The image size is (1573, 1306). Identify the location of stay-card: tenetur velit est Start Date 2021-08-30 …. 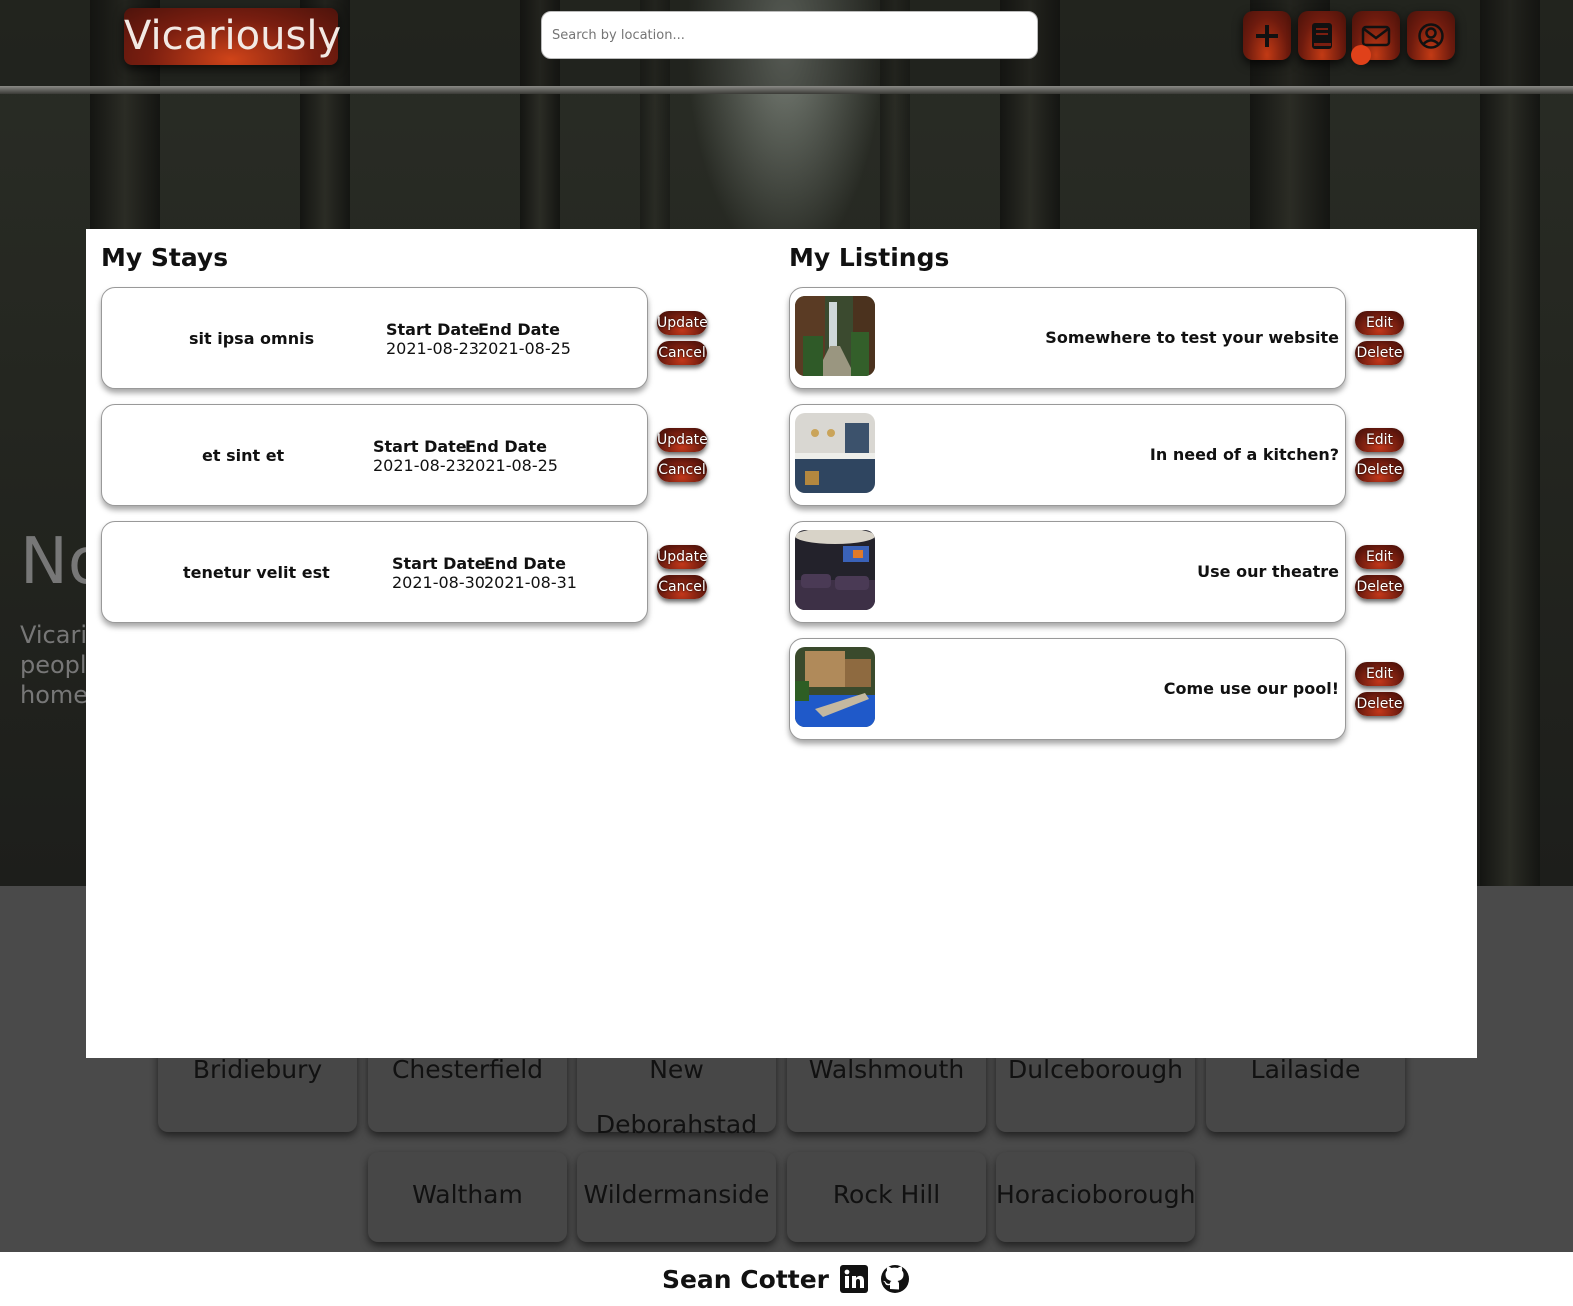
(374, 572).